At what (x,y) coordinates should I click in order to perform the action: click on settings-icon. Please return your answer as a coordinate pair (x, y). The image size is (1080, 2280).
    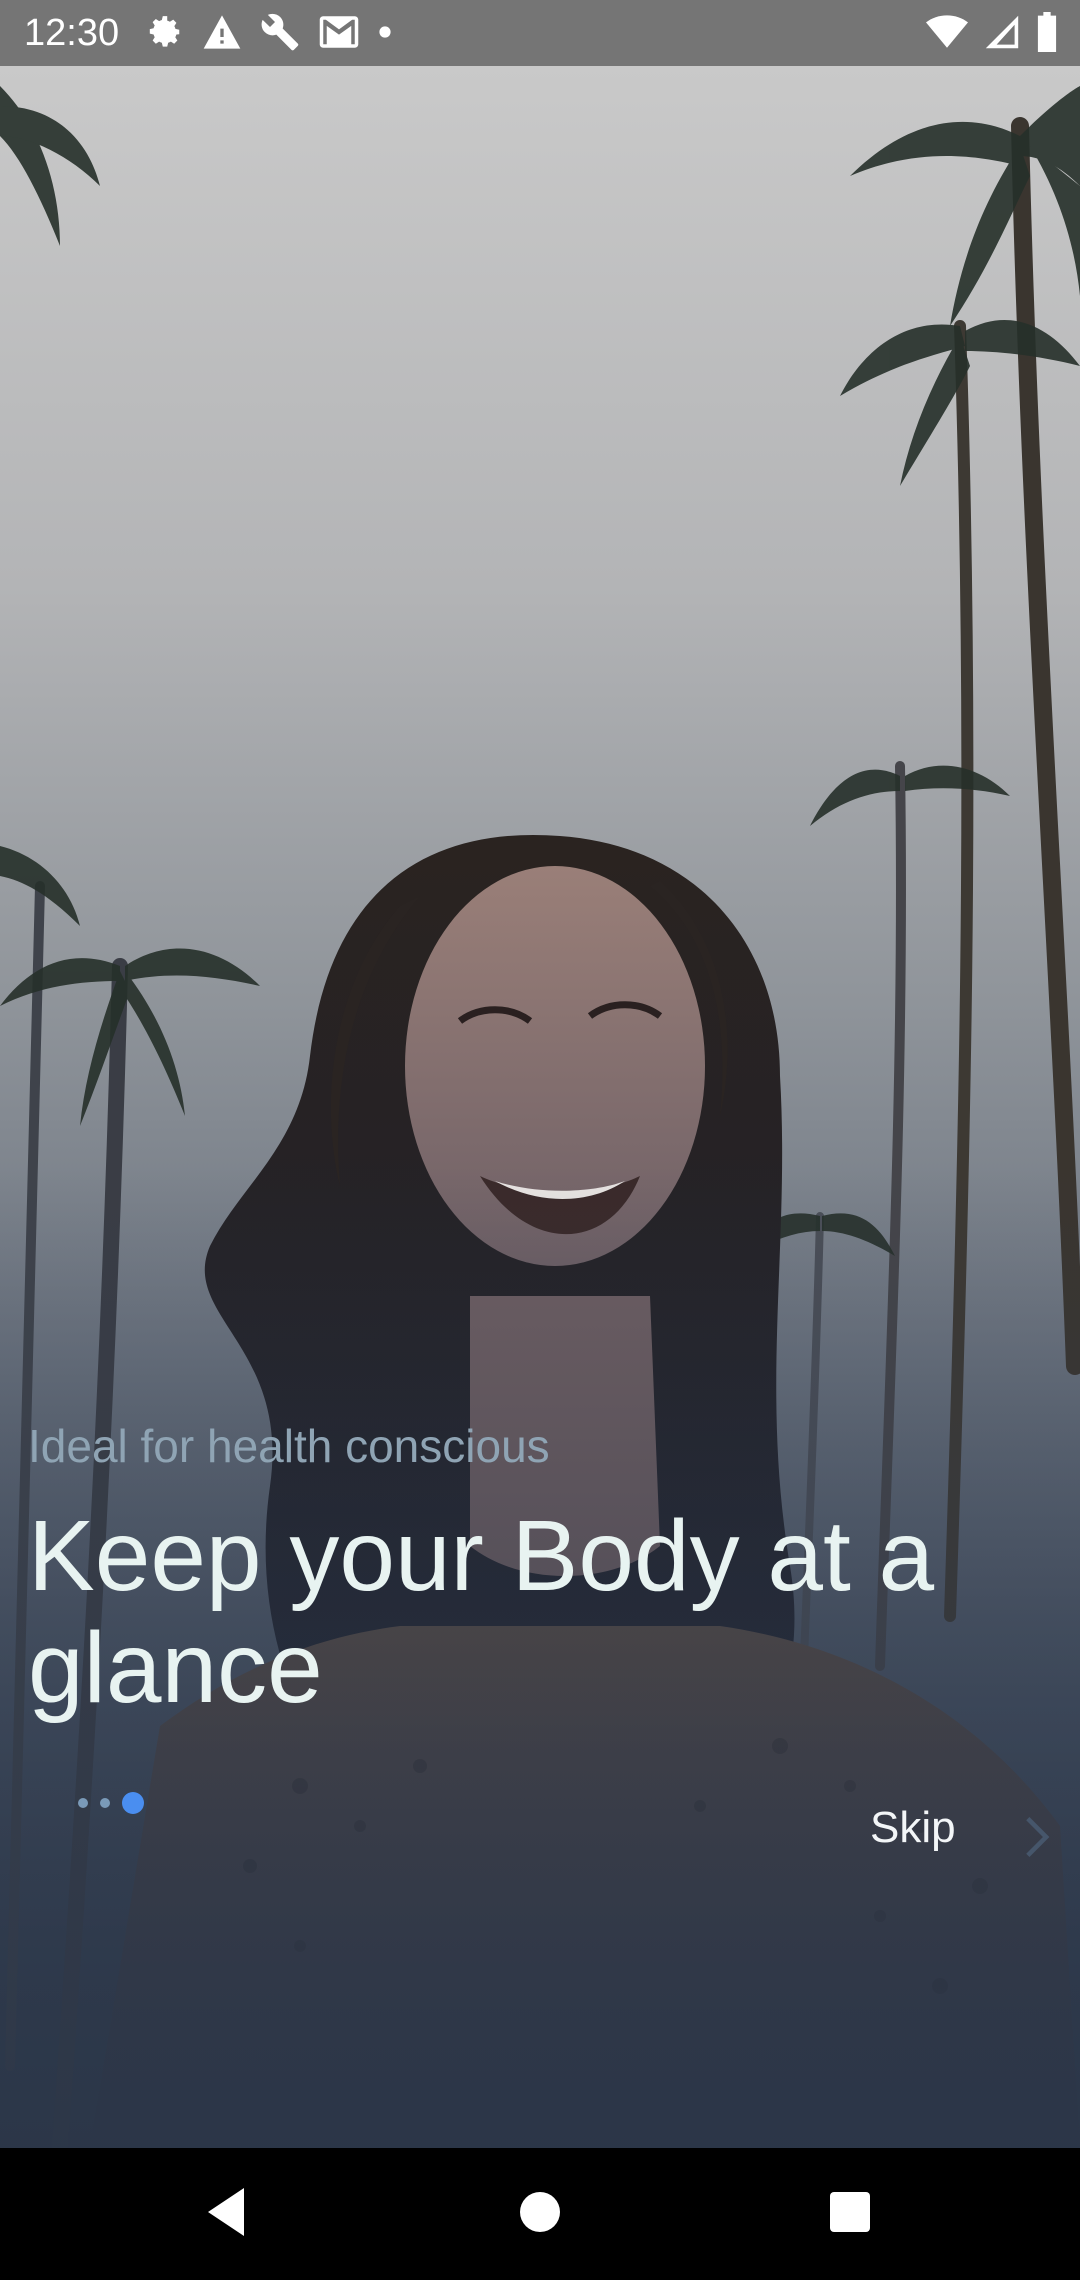
    Looking at the image, I should click on (164, 31).